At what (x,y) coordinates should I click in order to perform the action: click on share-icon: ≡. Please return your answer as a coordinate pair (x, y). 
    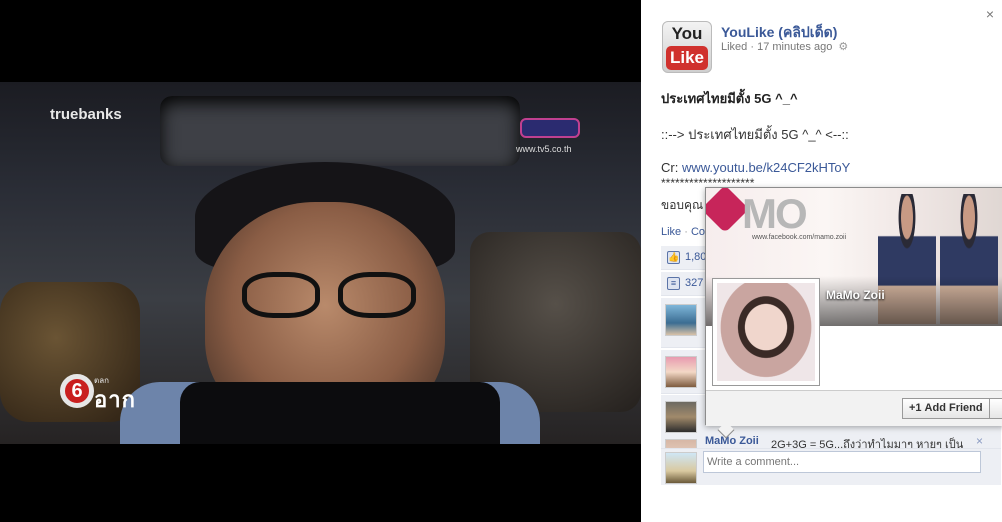
    Looking at the image, I should click on (673, 283).